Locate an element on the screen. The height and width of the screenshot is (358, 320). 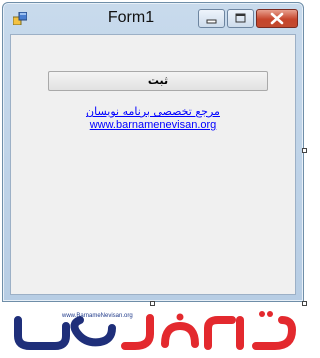
site-reference-link: مرجع تخصصی برنامه نویسان is located at coordinates (153, 111).